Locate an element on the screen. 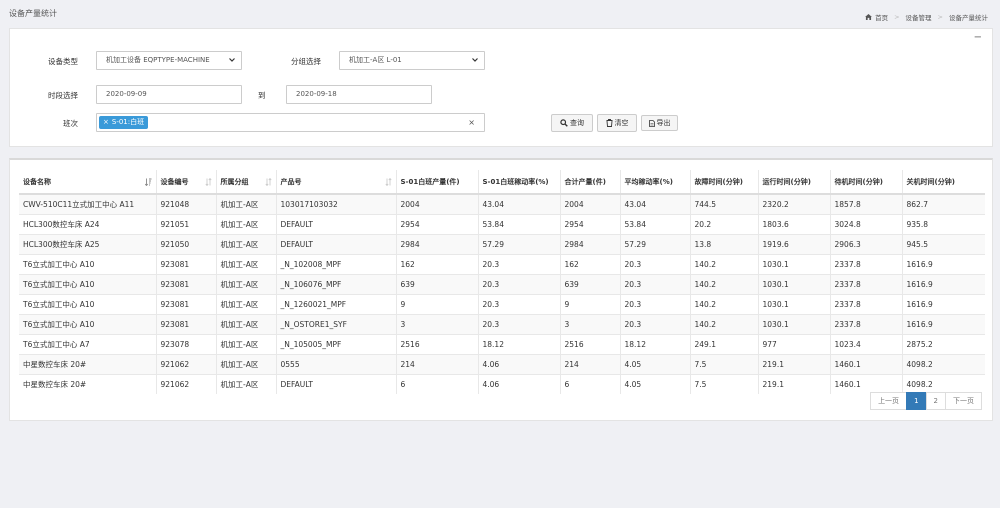  pagination: 上一页 1 2 下一页 is located at coordinates (926, 401).